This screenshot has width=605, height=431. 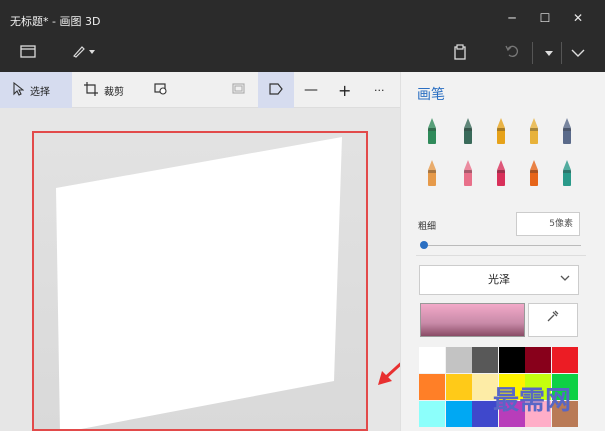 I want to click on sticker-icon, so click(x=239, y=90).